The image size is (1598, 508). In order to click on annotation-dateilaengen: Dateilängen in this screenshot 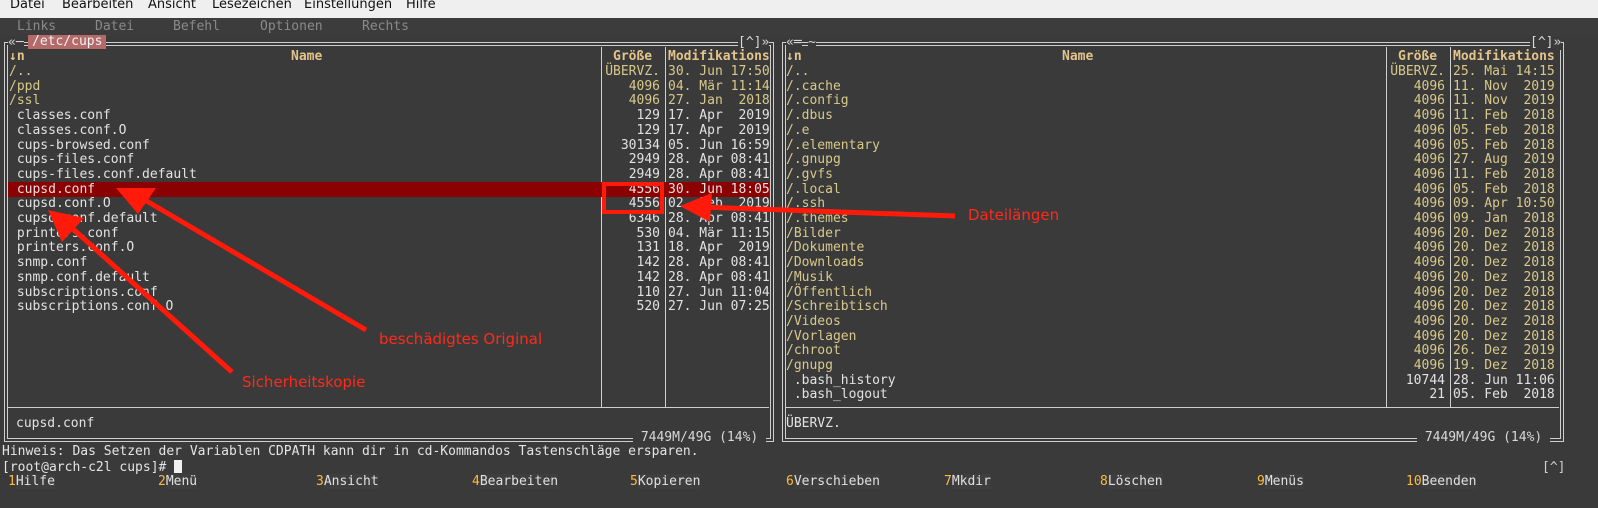, I will do `click(1014, 215)`.